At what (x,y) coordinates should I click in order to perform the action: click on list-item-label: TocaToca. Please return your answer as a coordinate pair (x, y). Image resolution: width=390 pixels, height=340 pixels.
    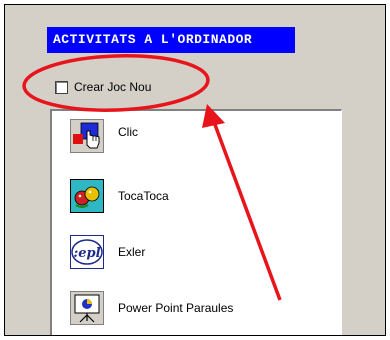
    Looking at the image, I should click on (143, 196).